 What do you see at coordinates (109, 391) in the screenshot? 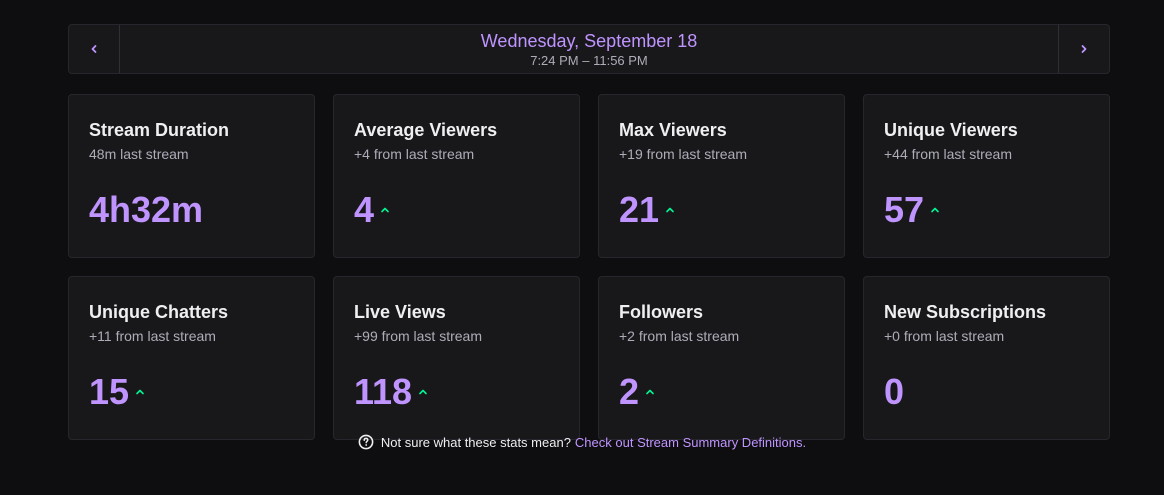
I see `stat-value: 15` at bounding box center [109, 391].